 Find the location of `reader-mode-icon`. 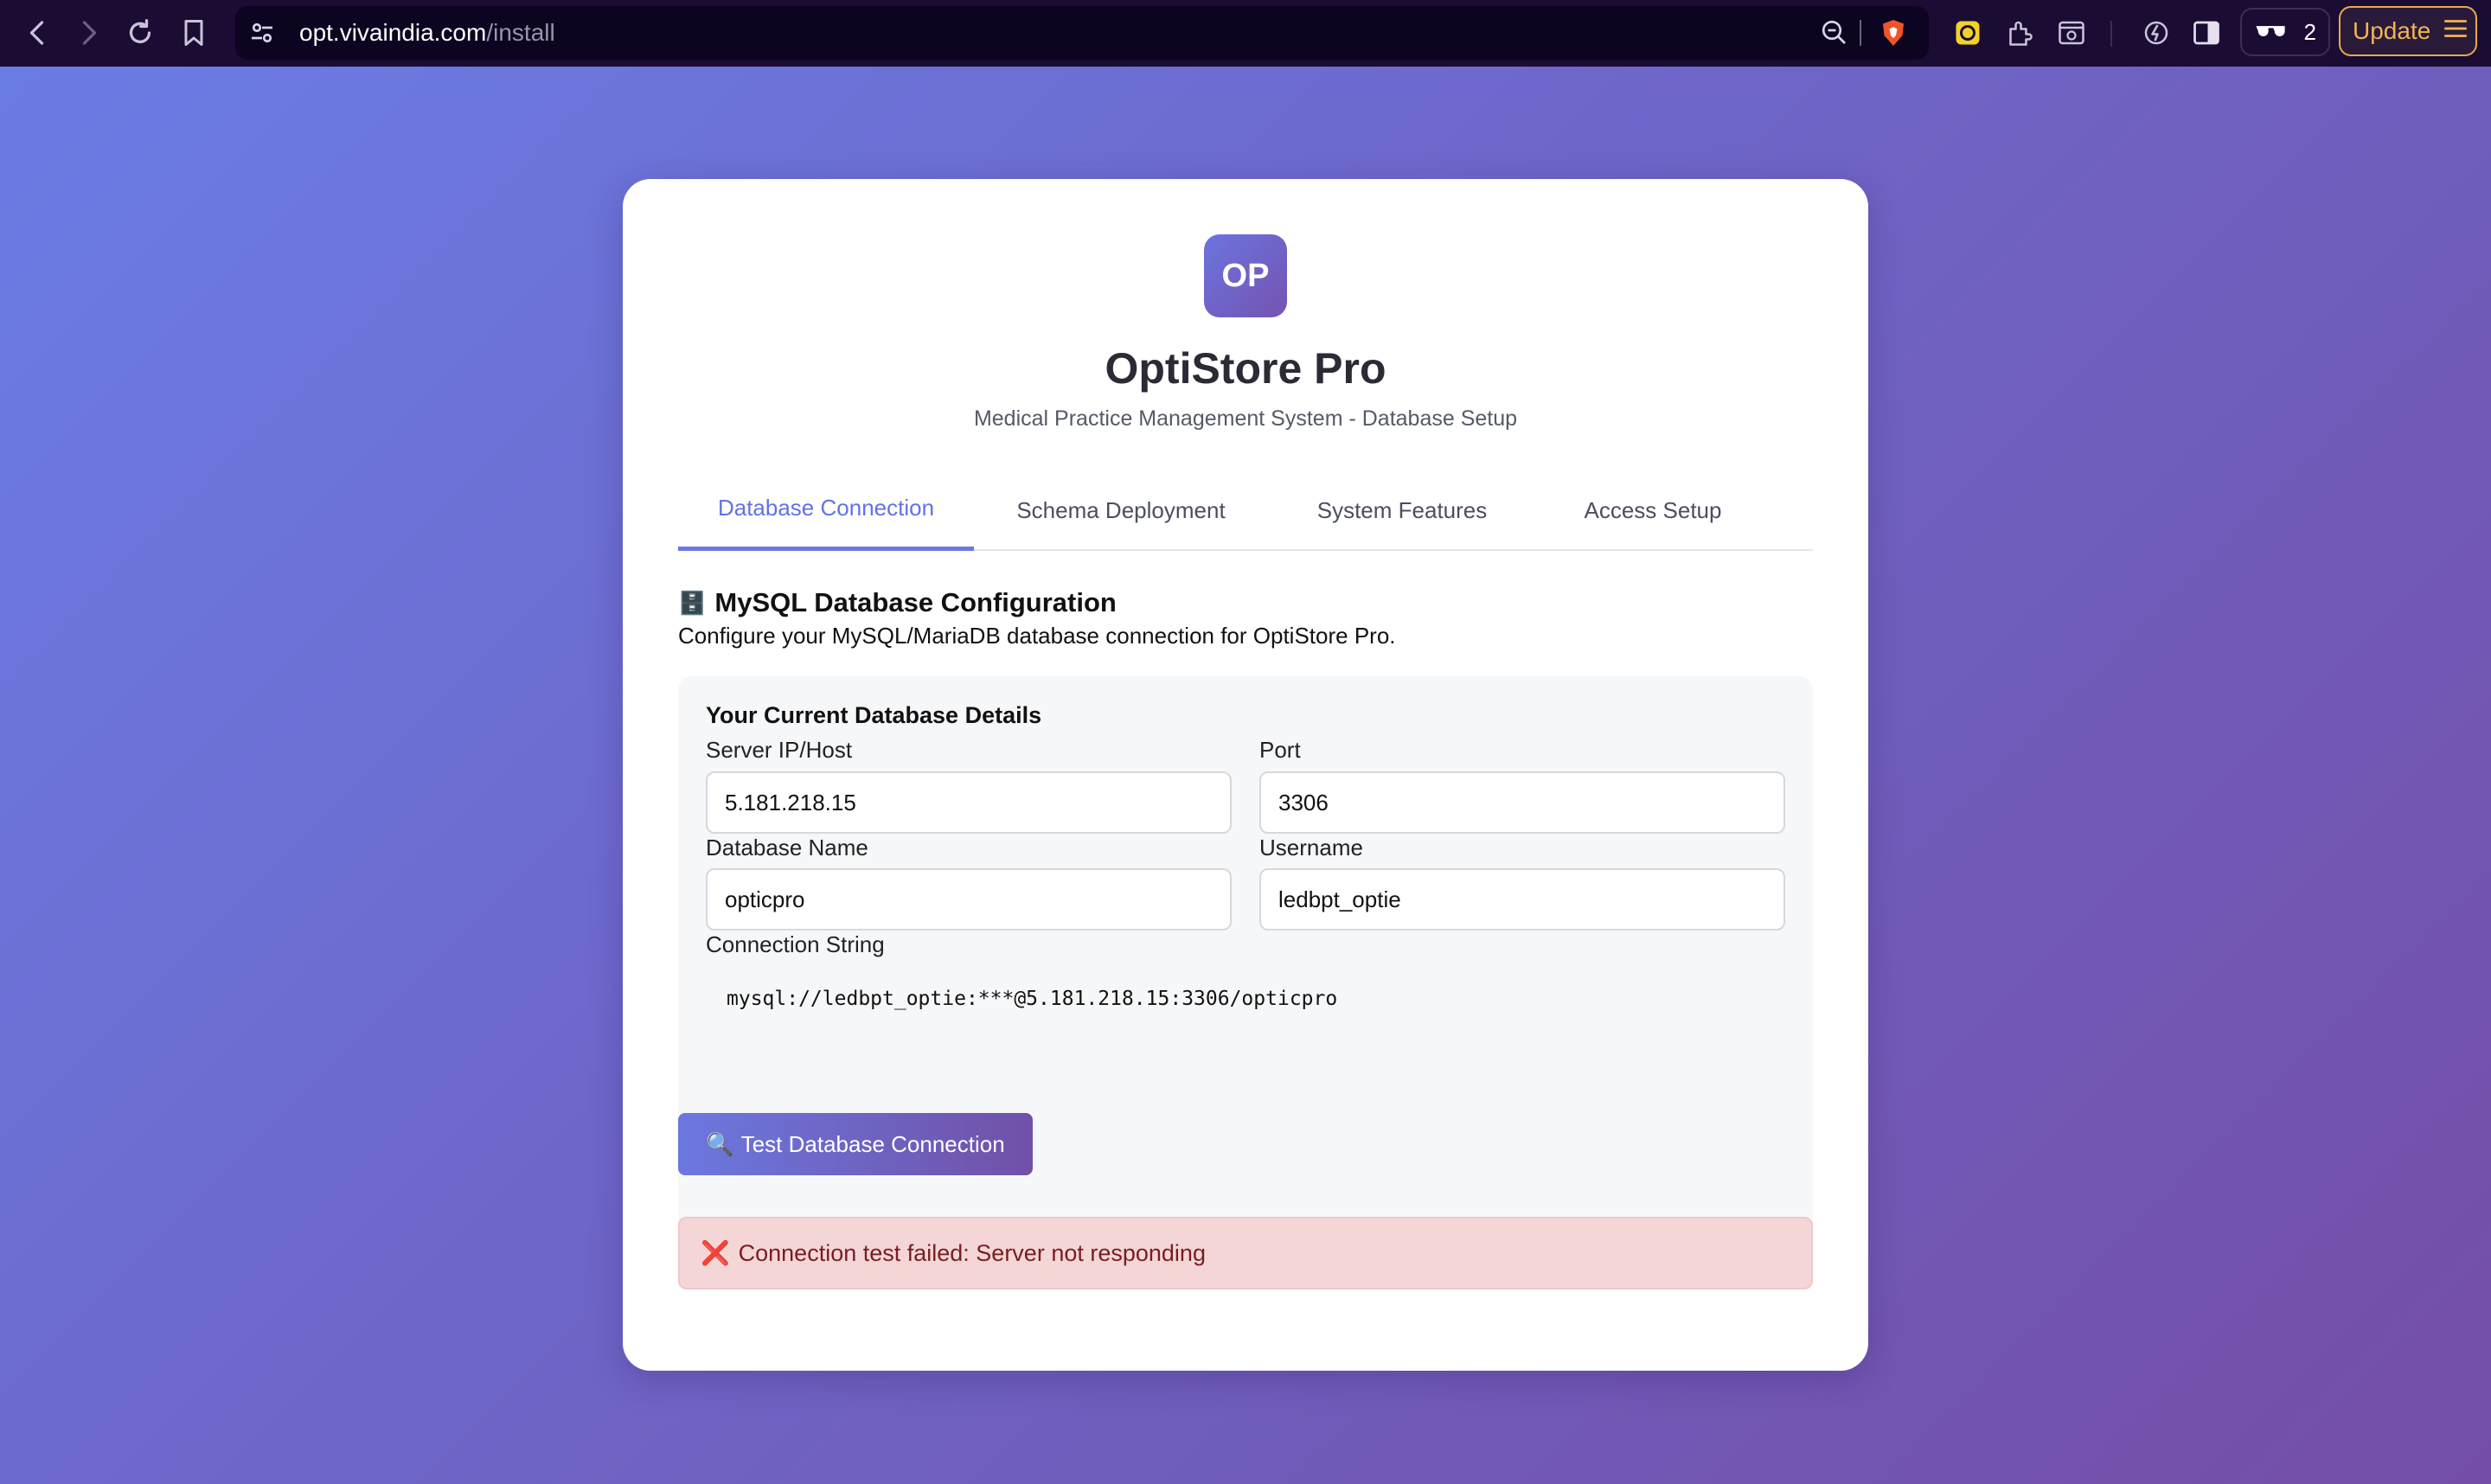

reader-mode-icon is located at coordinates (2072, 33).